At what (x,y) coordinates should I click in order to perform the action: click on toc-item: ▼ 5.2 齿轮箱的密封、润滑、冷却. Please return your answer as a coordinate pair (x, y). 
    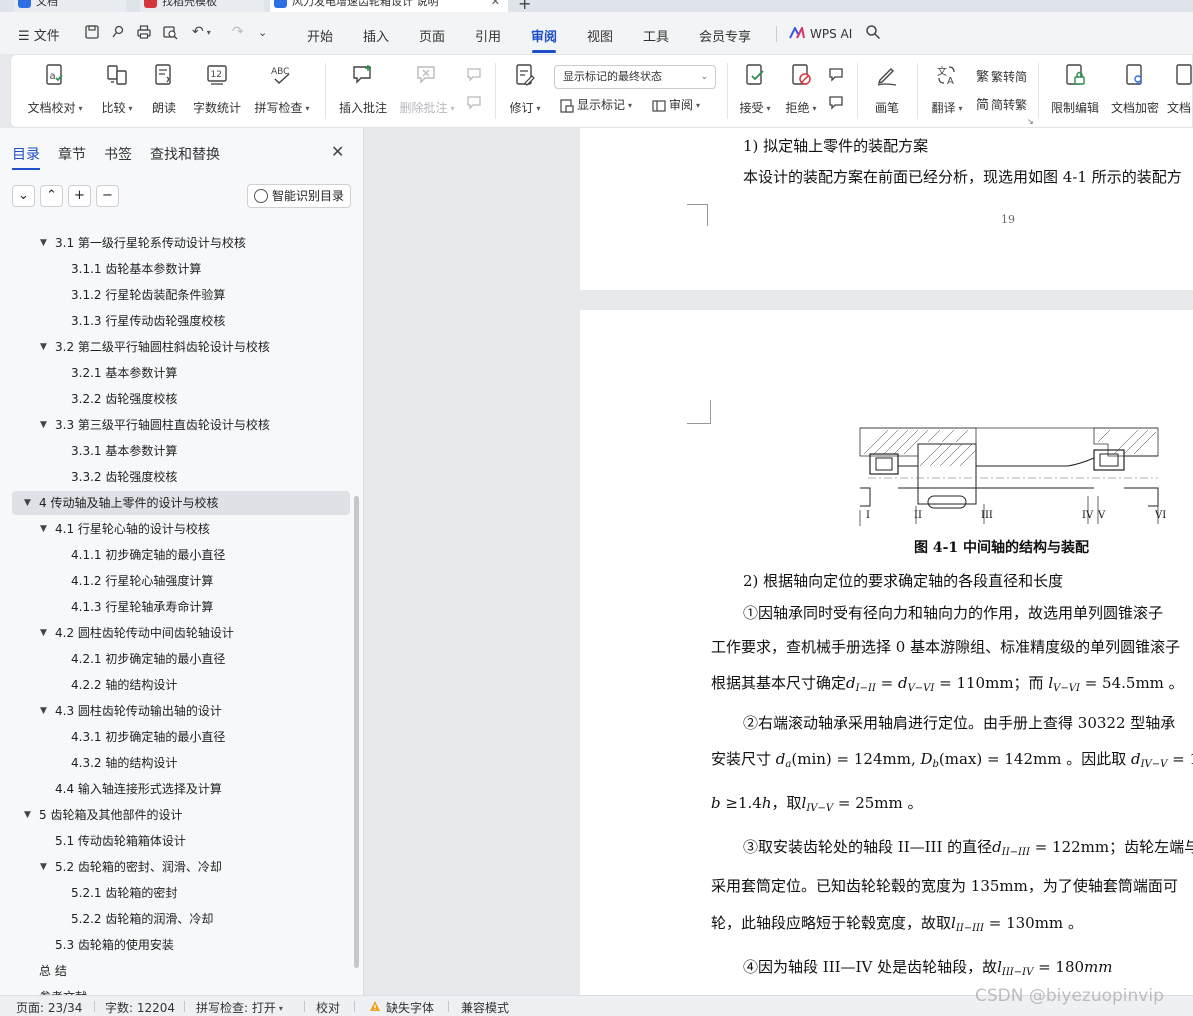
    Looking at the image, I should click on (175, 867).